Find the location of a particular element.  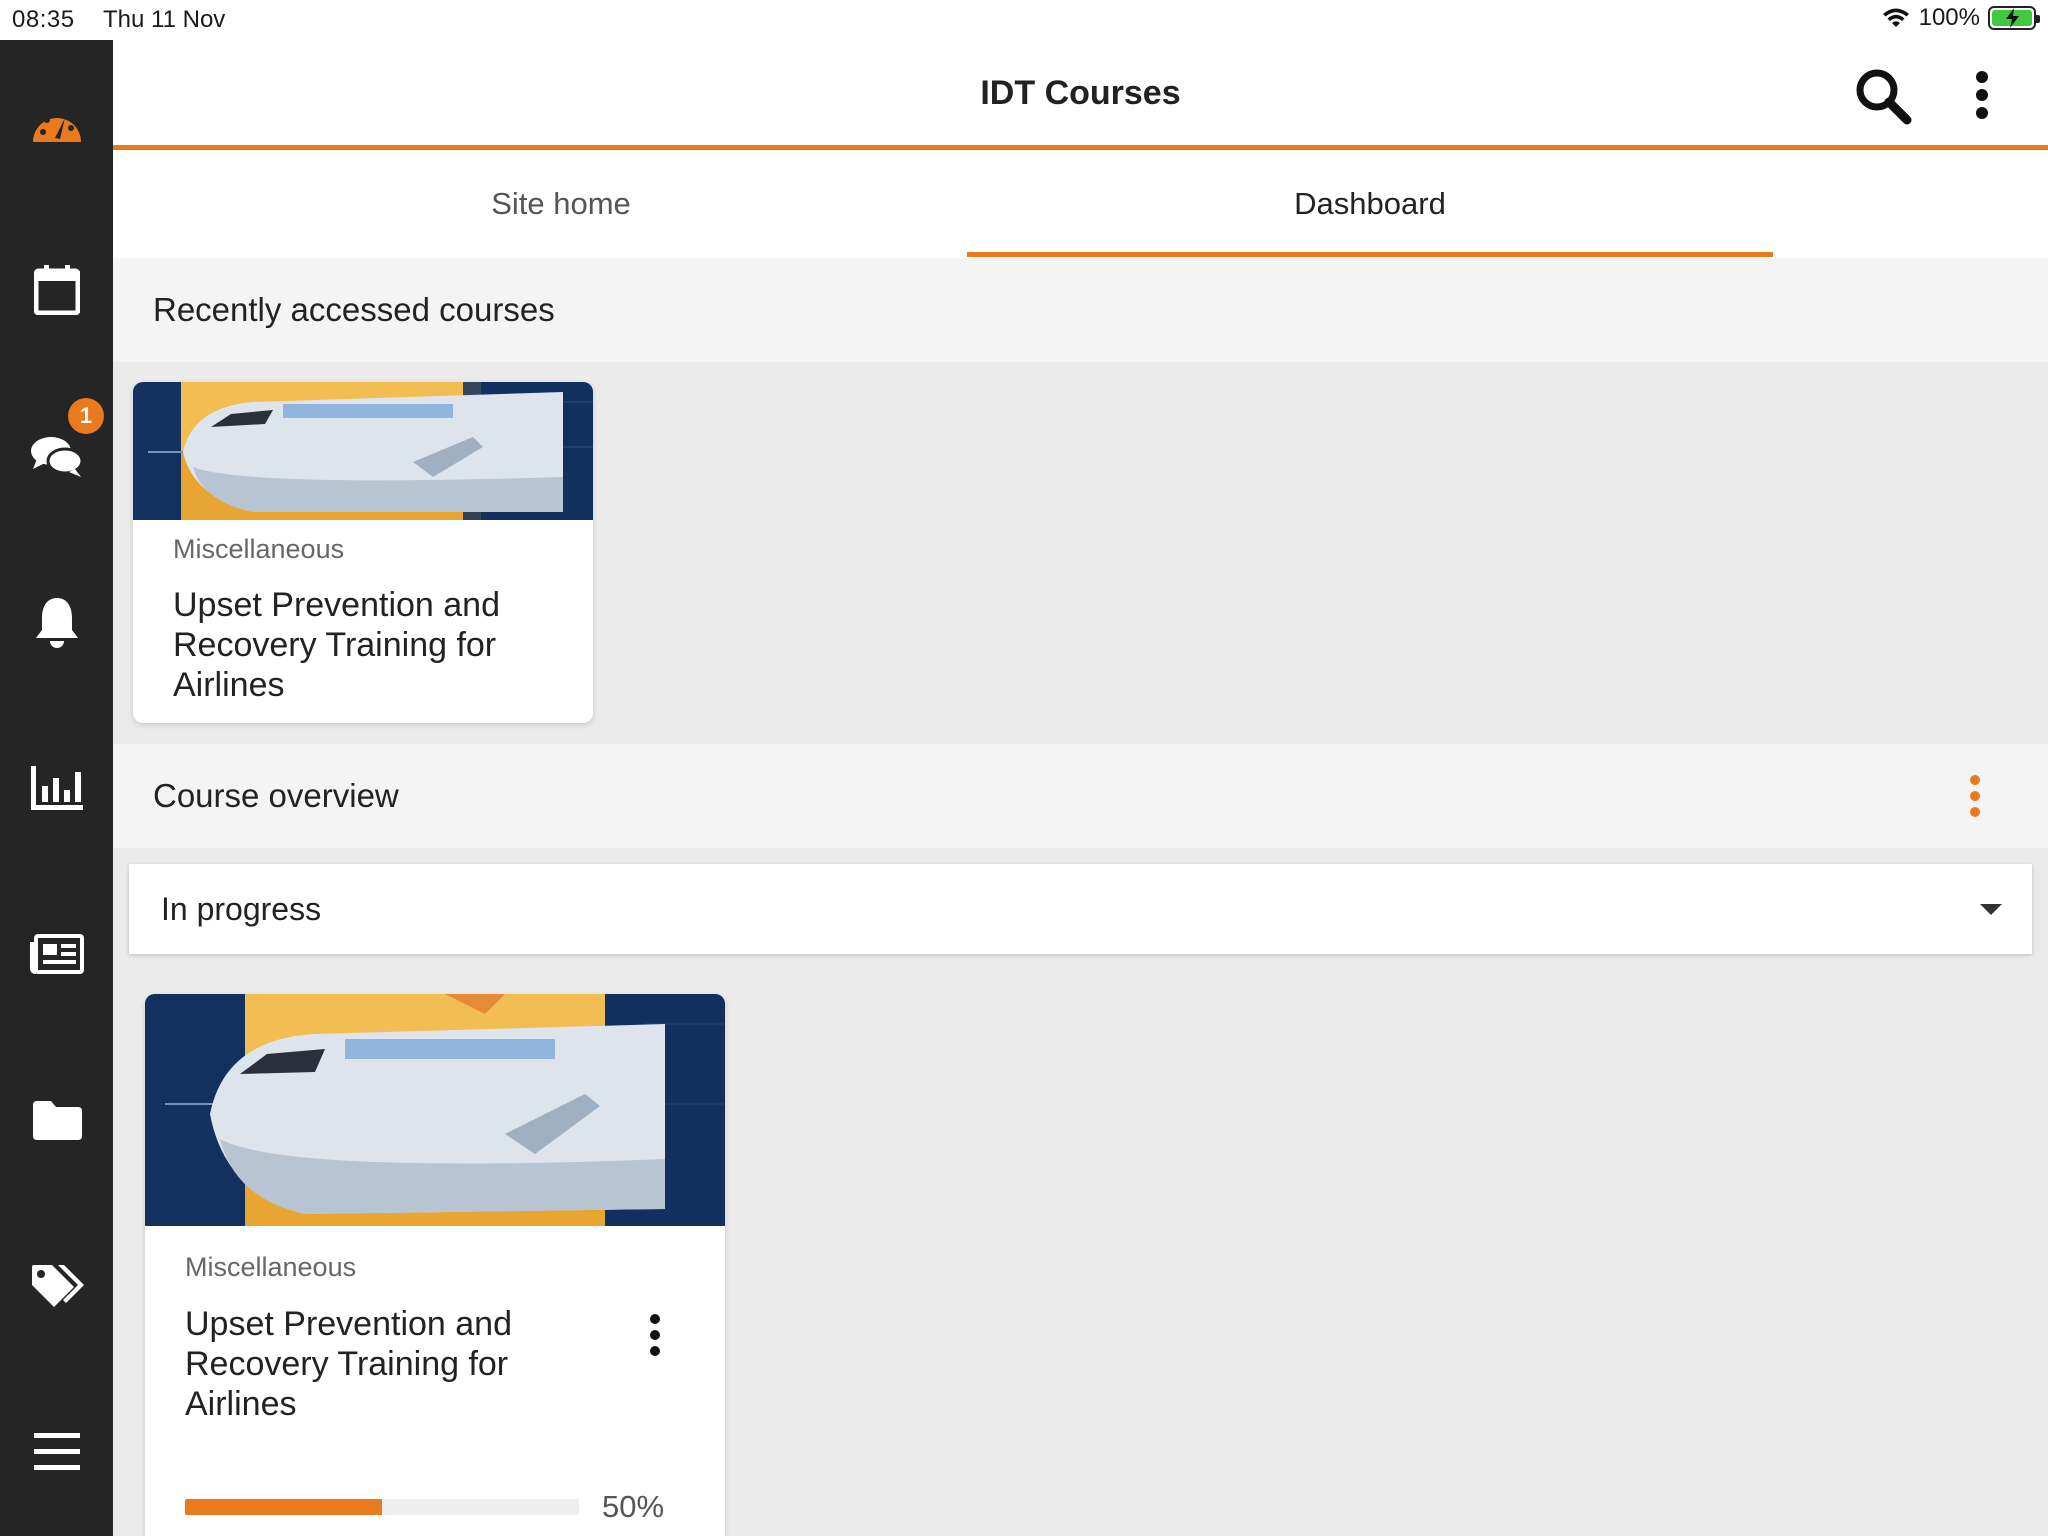

files-folder-icon is located at coordinates (57, 1120).